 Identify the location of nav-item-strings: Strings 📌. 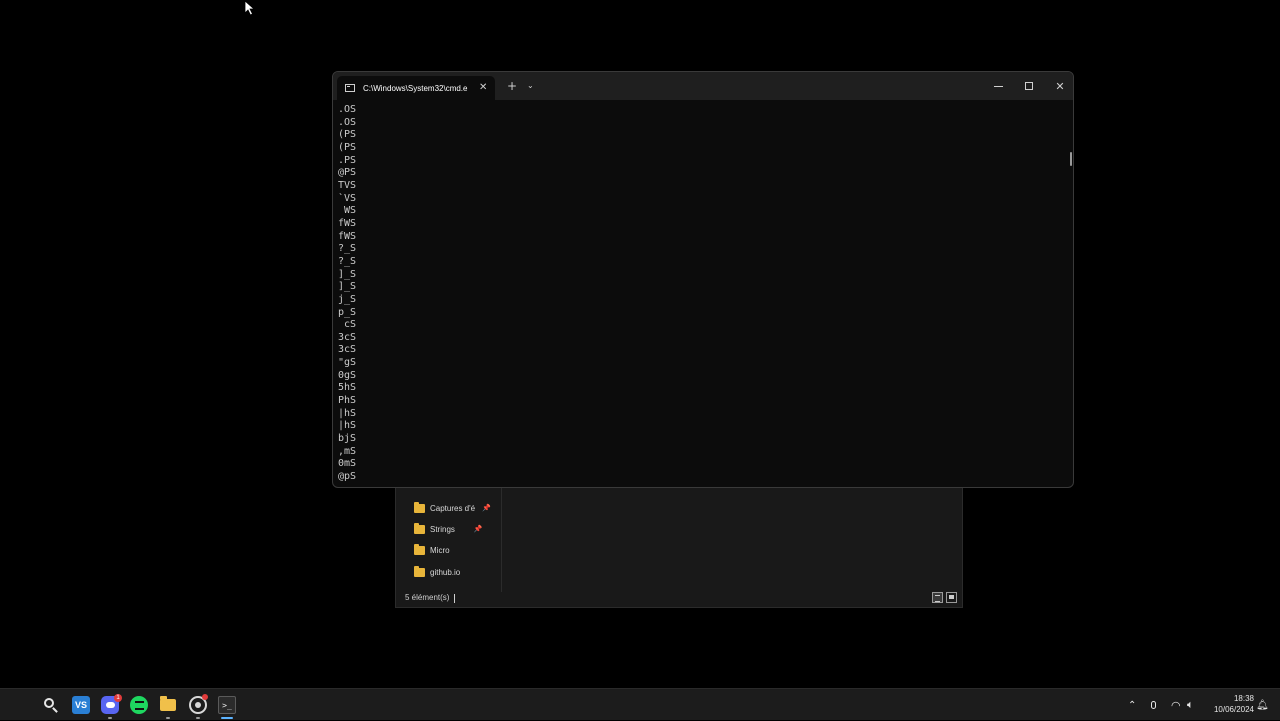
(448, 529).